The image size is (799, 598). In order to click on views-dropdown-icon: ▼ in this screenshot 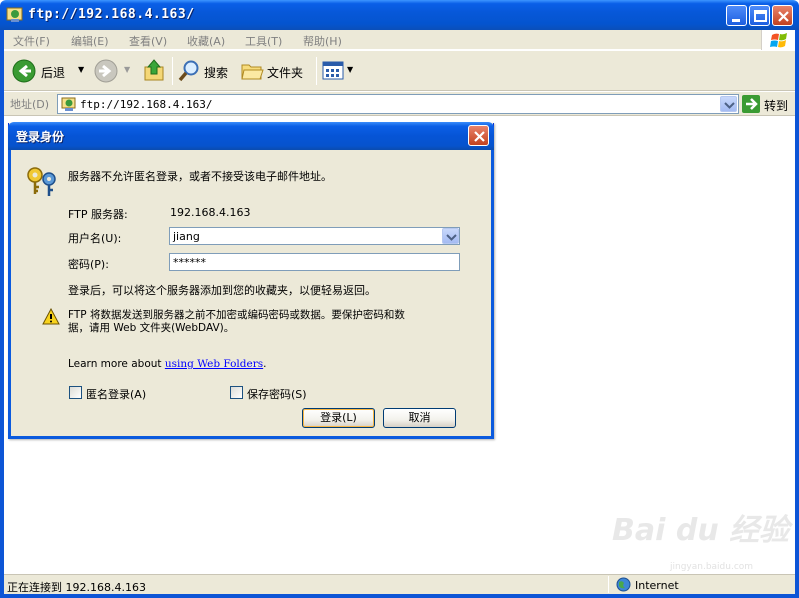, I will do `click(350, 69)`.